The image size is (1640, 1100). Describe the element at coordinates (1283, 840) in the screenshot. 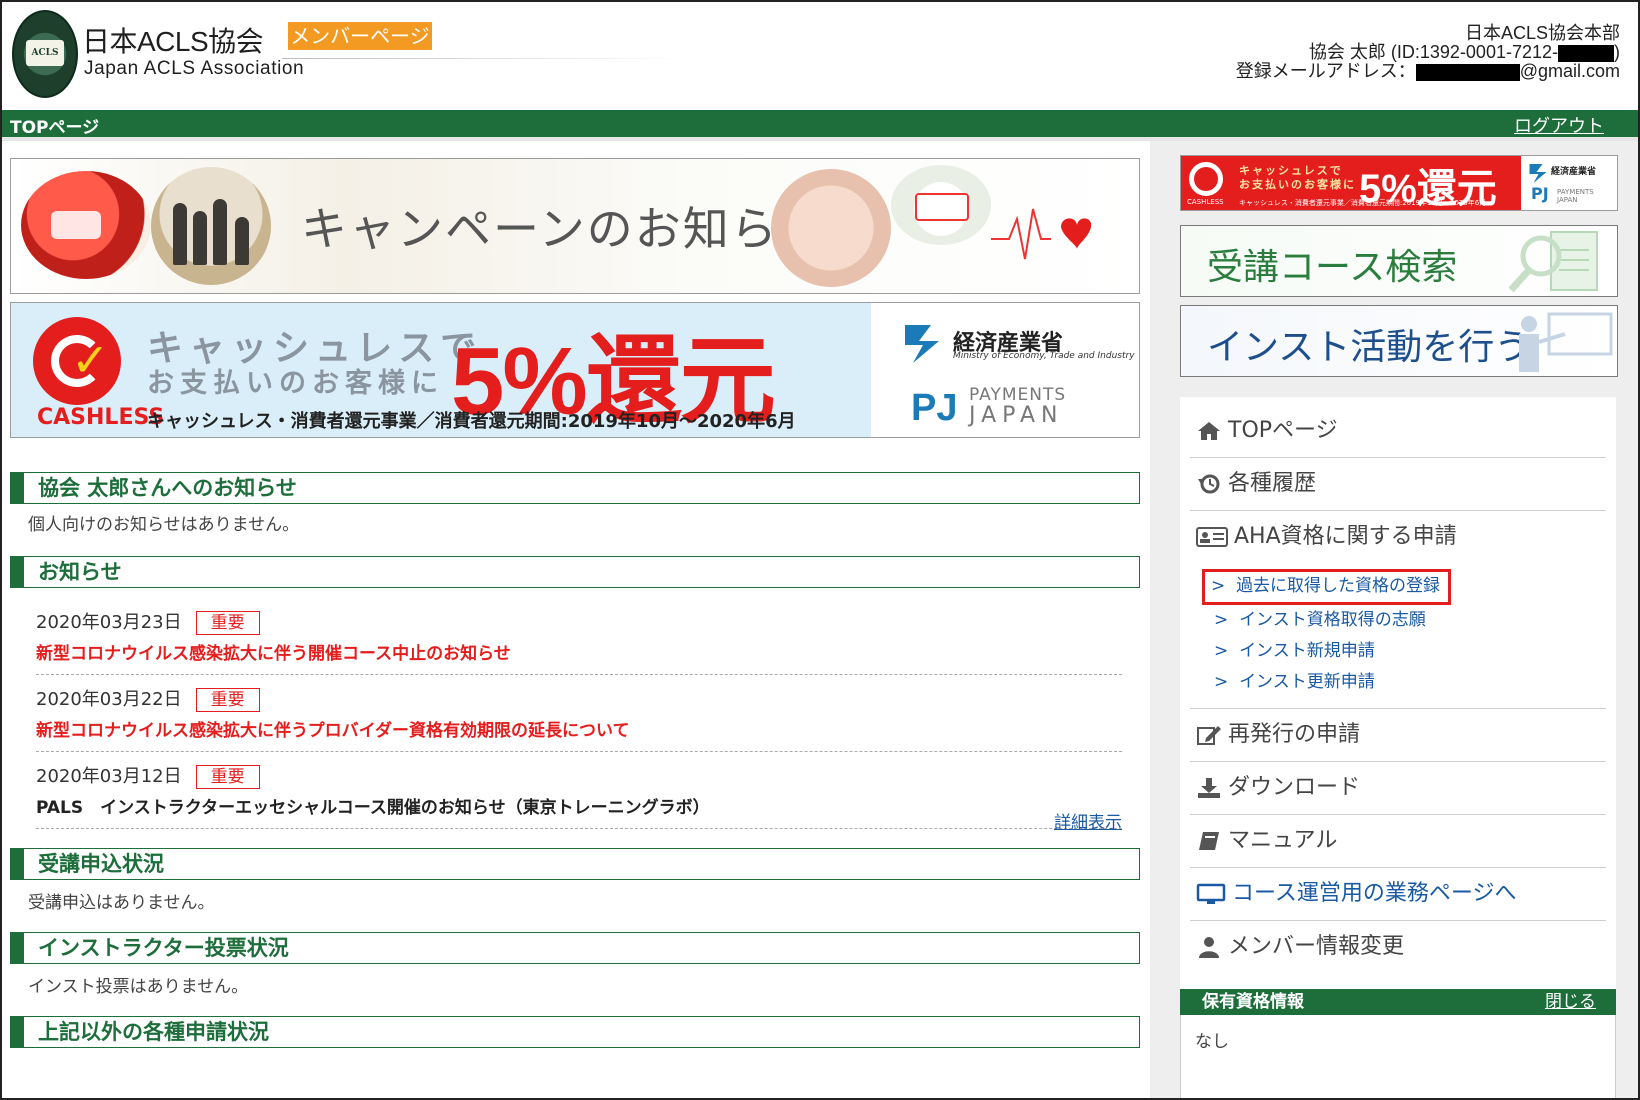

I see `menu-item-label: マニュアル` at that location.